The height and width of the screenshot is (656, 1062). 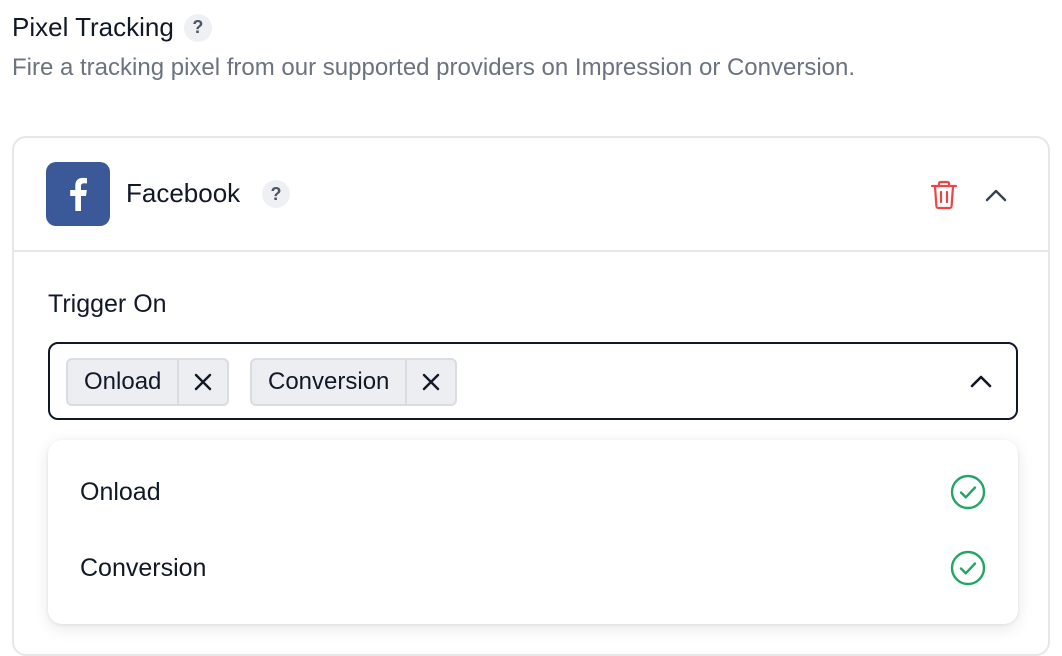 I want to click on section-header: Pixel Tracking ?, so click(x=112, y=27).